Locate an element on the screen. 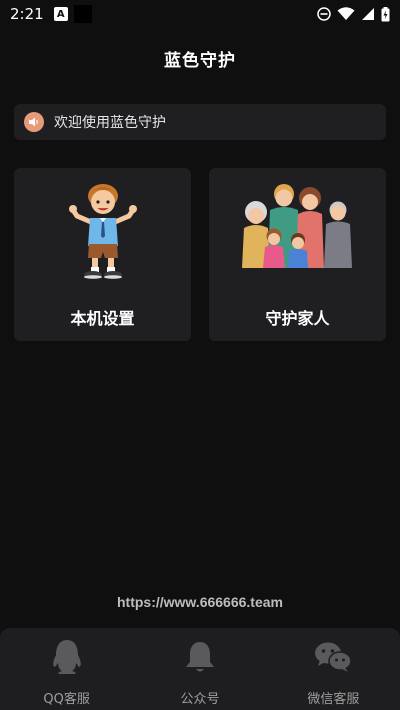  do-not-disturb-icon is located at coordinates (324, 14).